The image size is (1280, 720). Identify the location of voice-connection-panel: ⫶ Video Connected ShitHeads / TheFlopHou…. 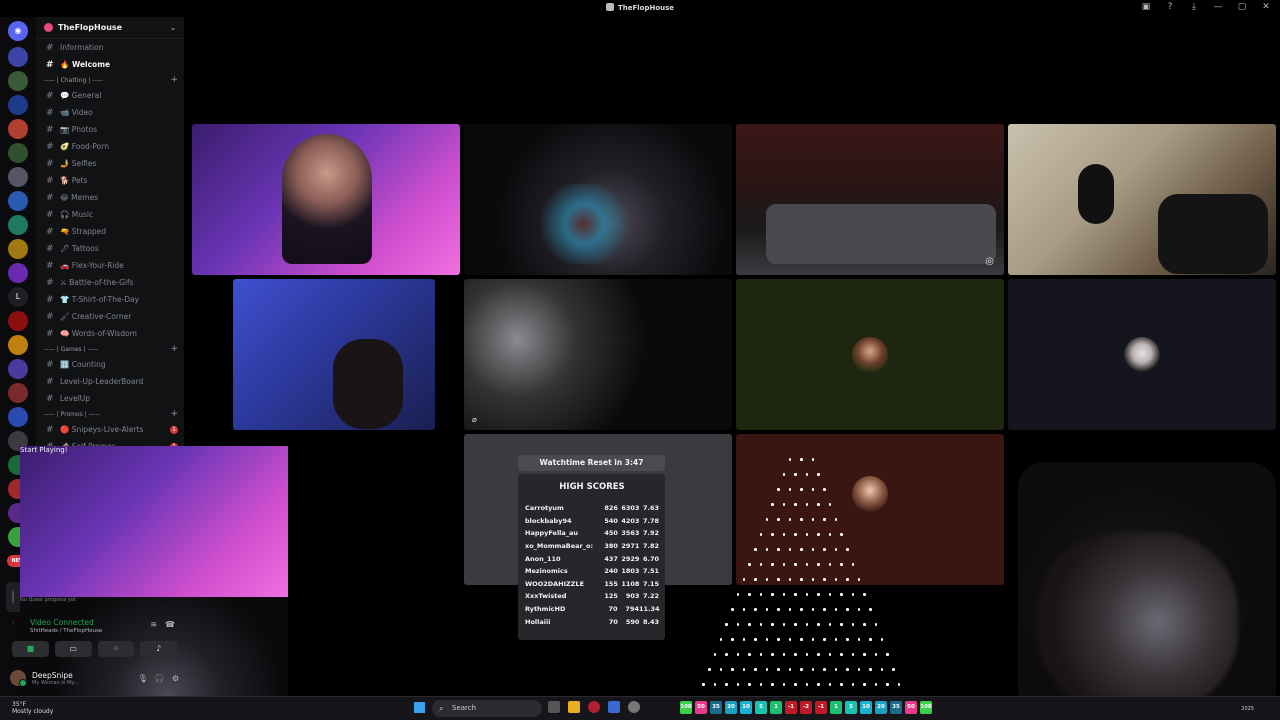
(94, 639).